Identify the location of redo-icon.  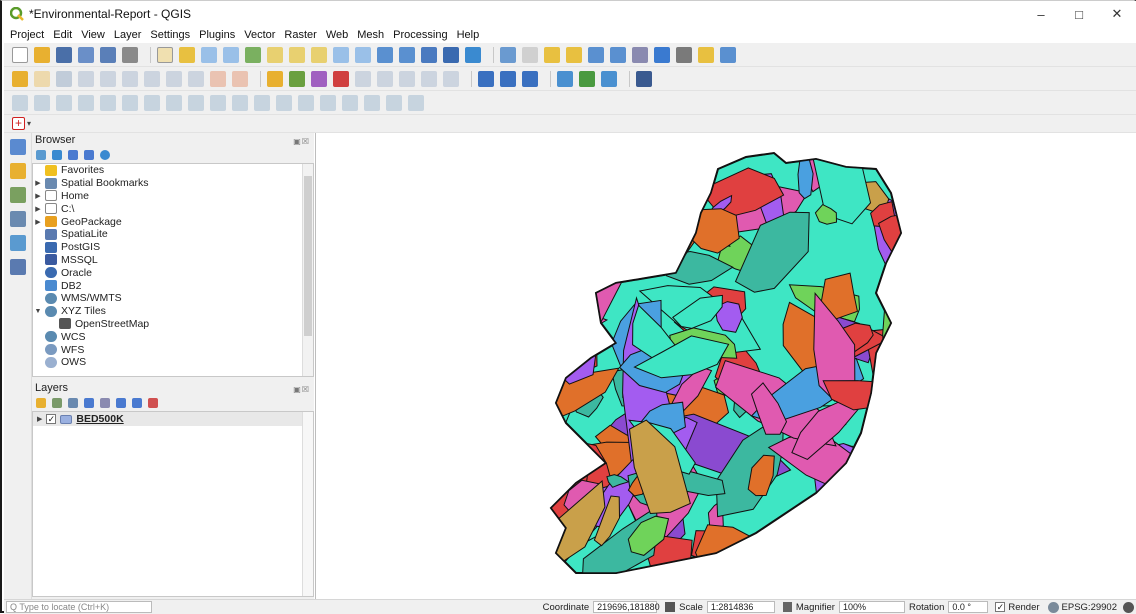
(240, 78).